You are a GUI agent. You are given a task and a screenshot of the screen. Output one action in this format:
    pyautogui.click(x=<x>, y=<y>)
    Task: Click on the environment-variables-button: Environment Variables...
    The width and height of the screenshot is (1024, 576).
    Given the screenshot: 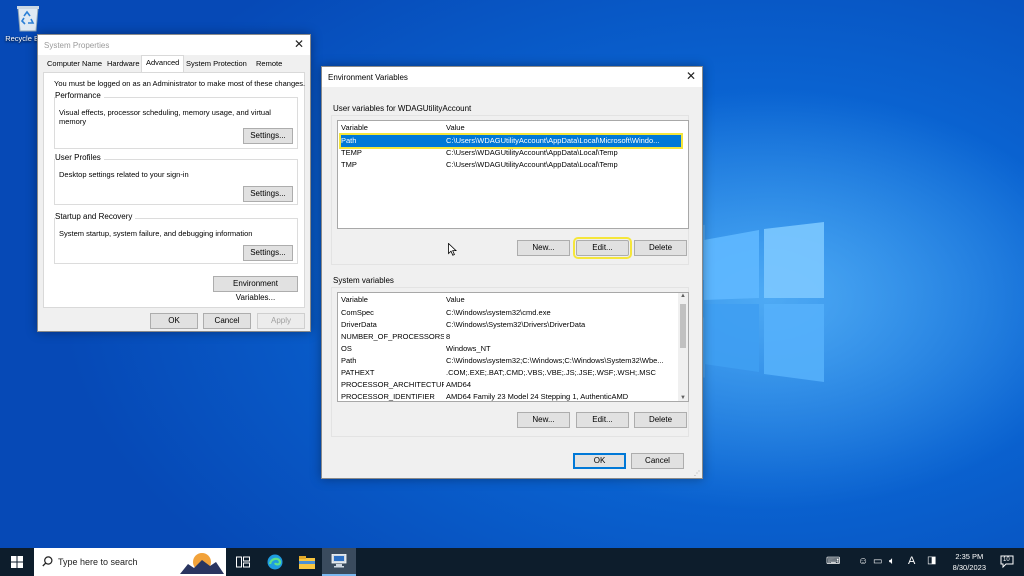 What is the action you would take?
    pyautogui.click(x=255, y=289)
    